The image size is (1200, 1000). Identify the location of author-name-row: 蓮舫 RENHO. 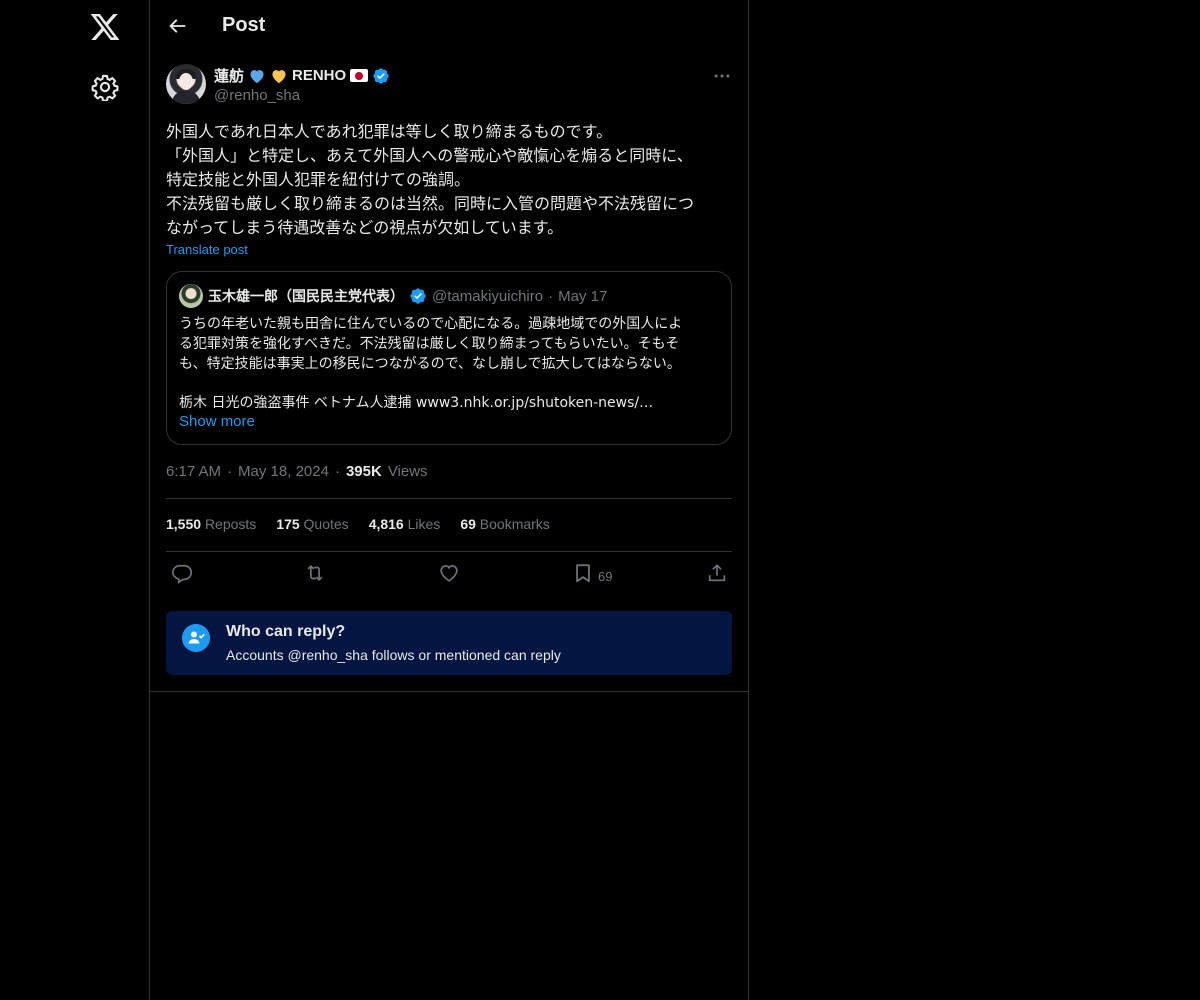
(302, 75).